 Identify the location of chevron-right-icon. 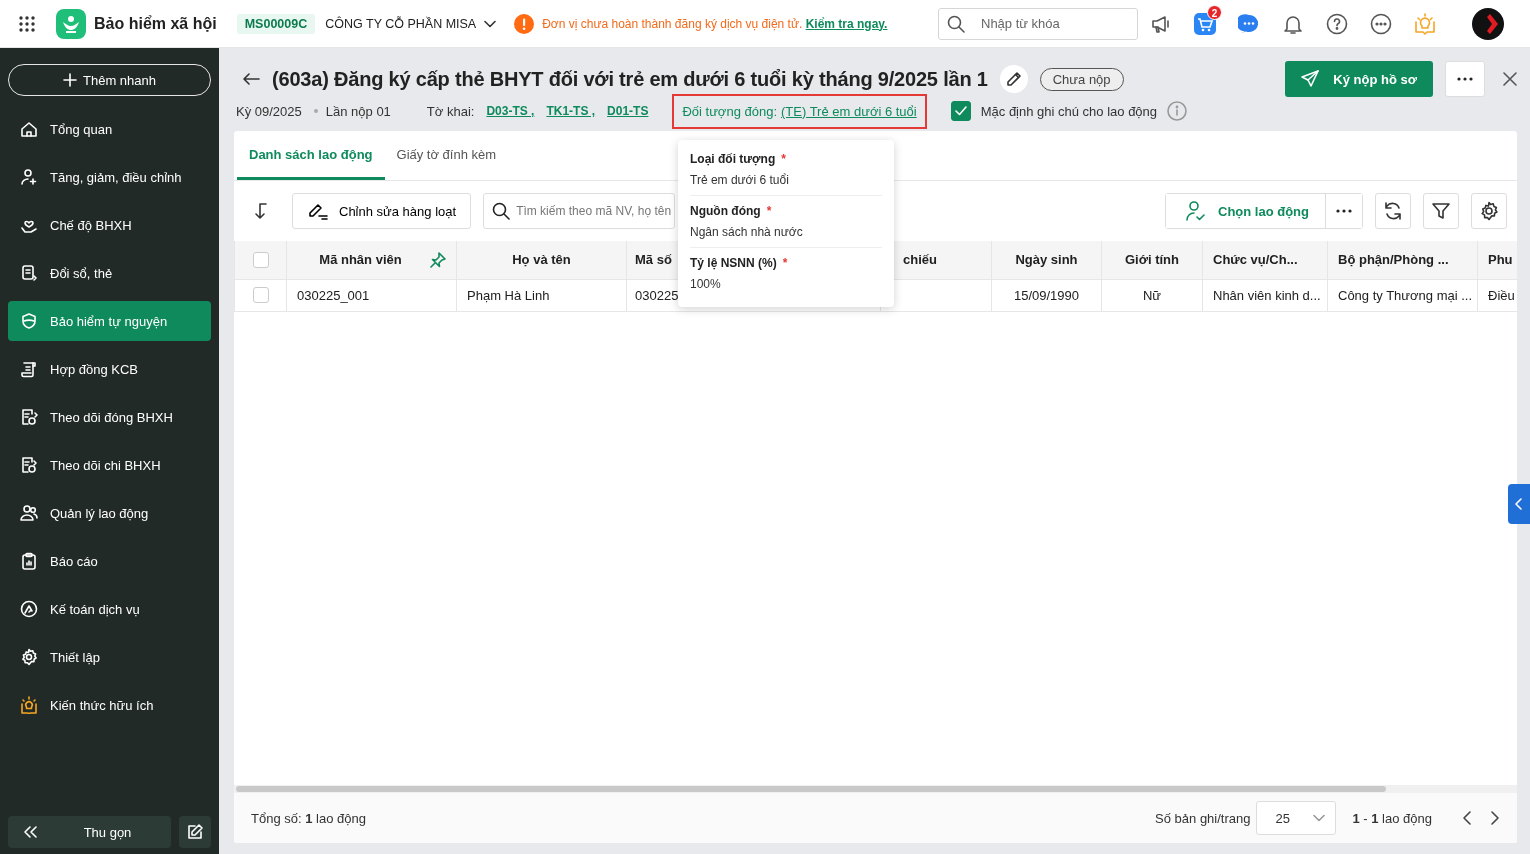
(1495, 818).